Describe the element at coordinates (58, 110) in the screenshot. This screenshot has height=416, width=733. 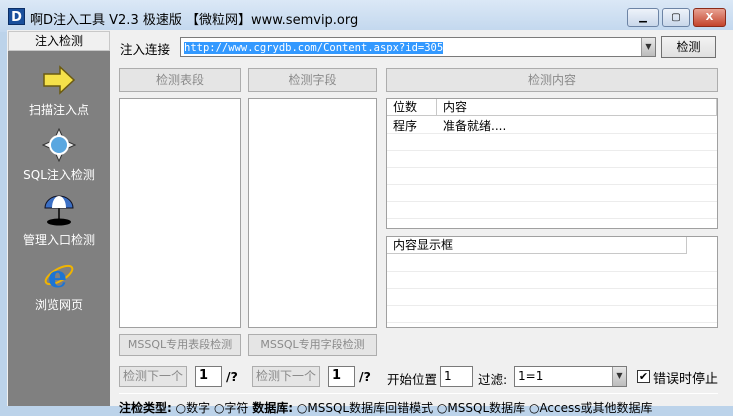
I see `sidebar-item-label: 扫描注入点` at that location.